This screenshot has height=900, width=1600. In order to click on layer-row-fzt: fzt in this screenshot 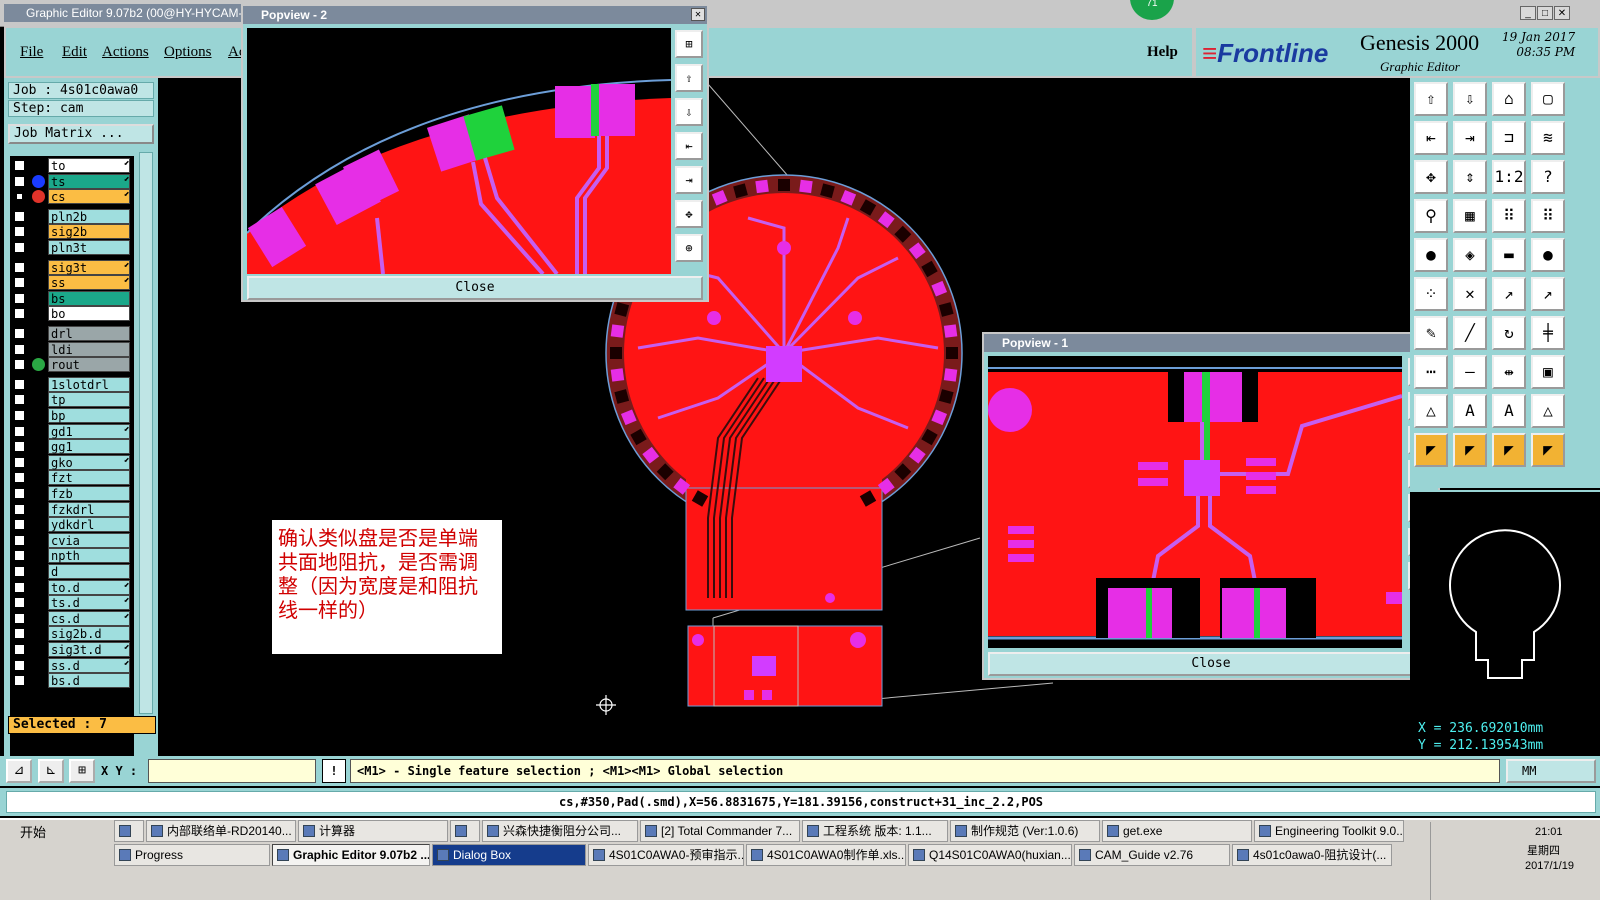, I will do `click(72, 478)`.